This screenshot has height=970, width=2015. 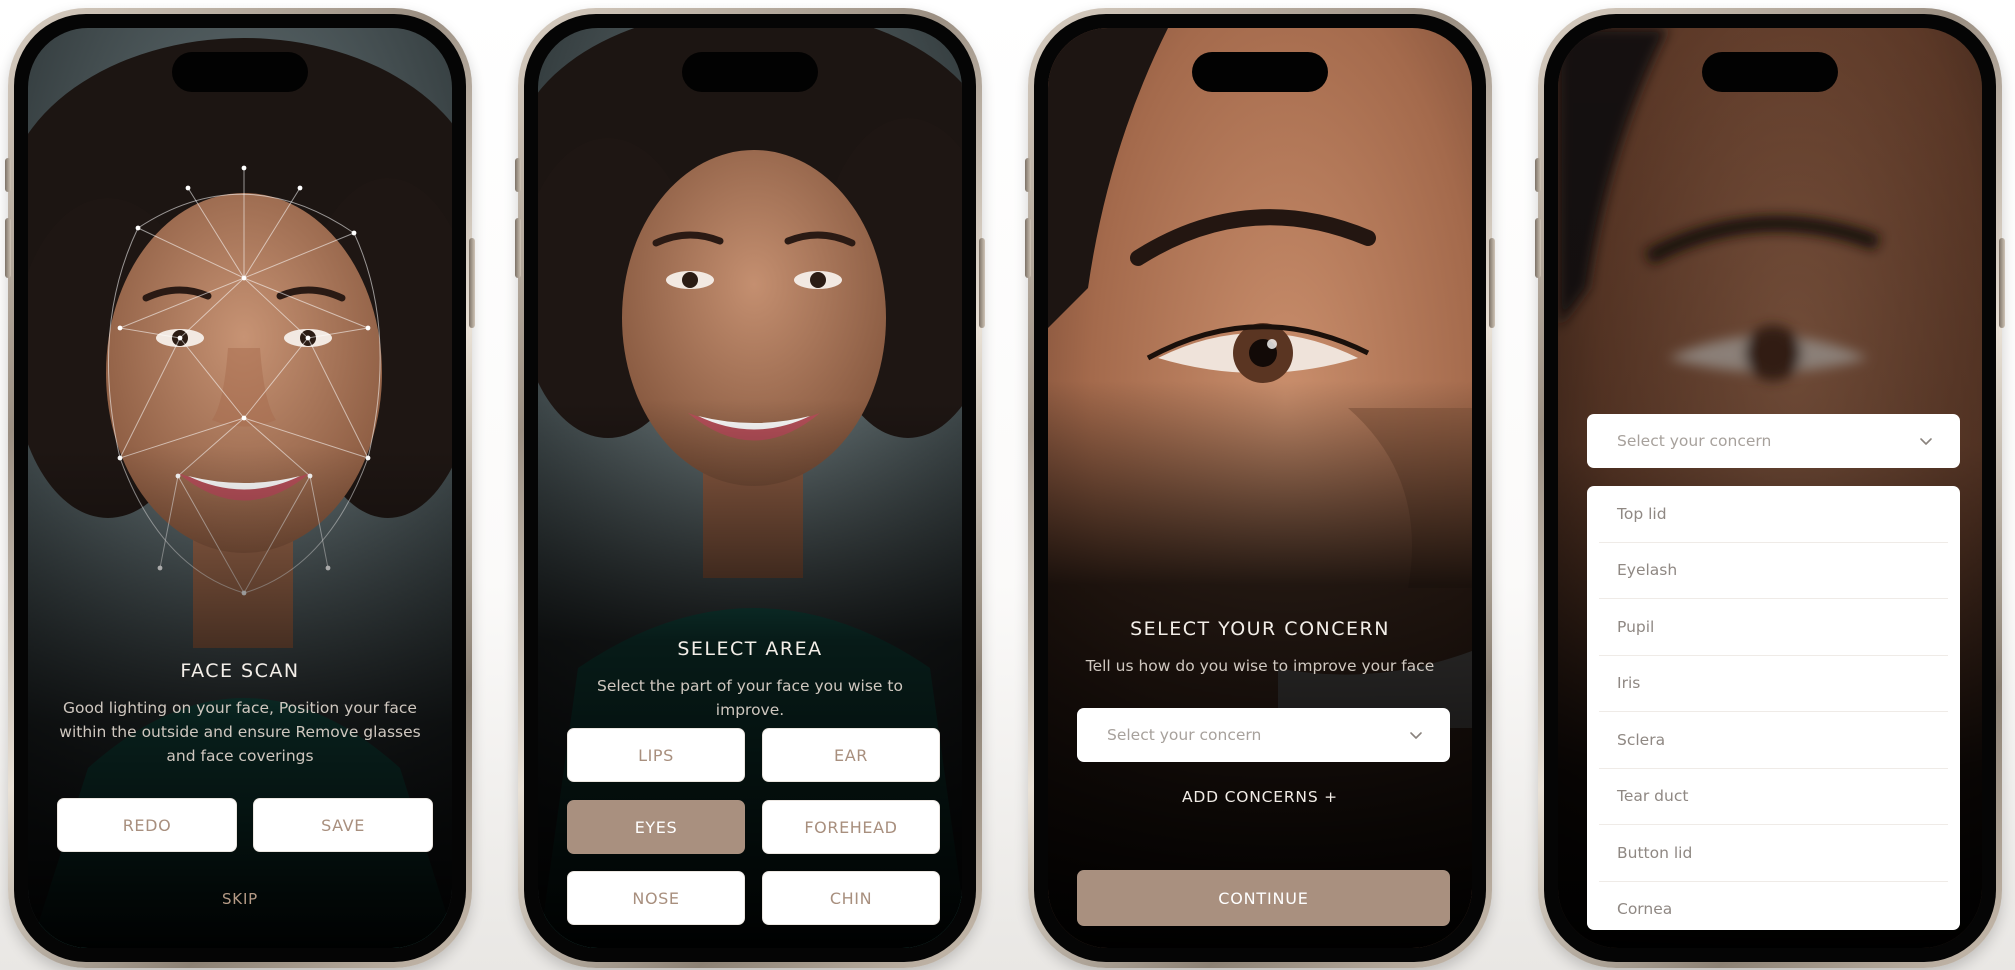 I want to click on dropdown-option-eyelash: Eyelash, so click(x=1773, y=571).